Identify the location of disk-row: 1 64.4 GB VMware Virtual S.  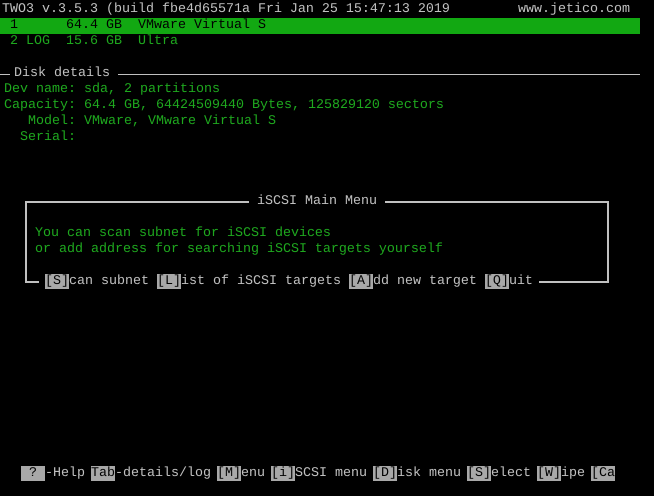
(320, 26).